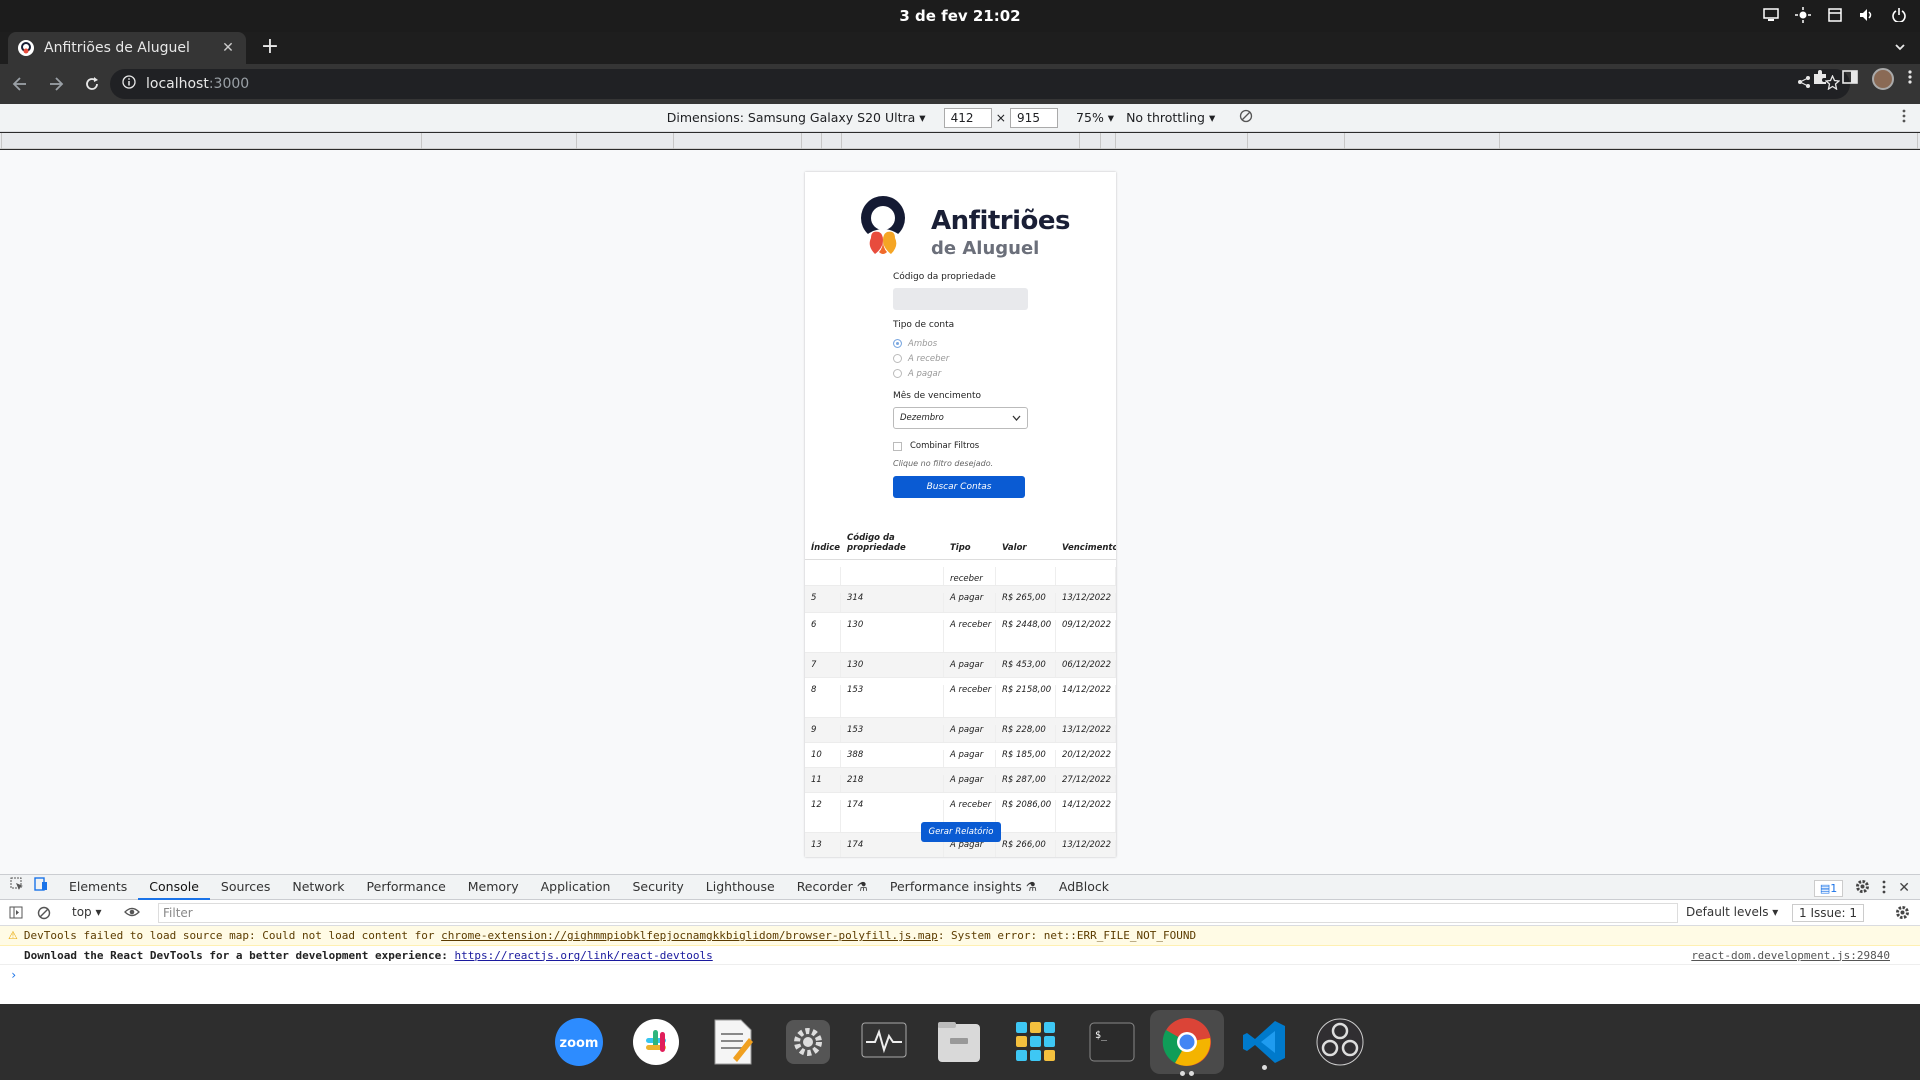 The height and width of the screenshot is (1080, 1920). What do you see at coordinates (1732, 912) in the screenshot?
I see `log-levels-select: Default levels ▾` at bounding box center [1732, 912].